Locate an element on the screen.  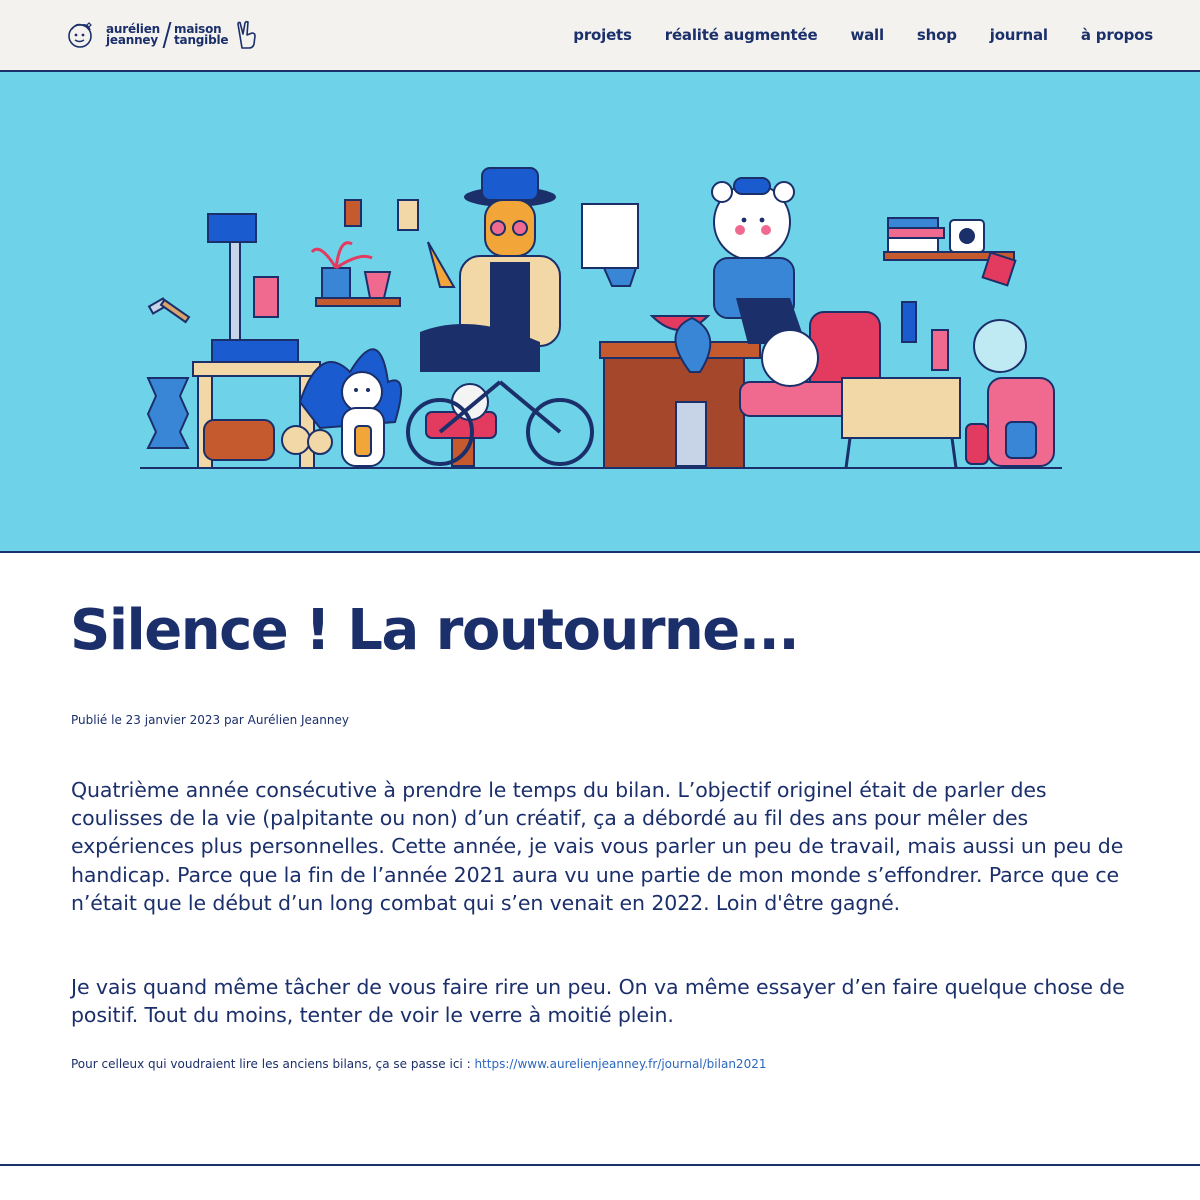
stacked-vase-illustration is located at coordinates (168, 413).